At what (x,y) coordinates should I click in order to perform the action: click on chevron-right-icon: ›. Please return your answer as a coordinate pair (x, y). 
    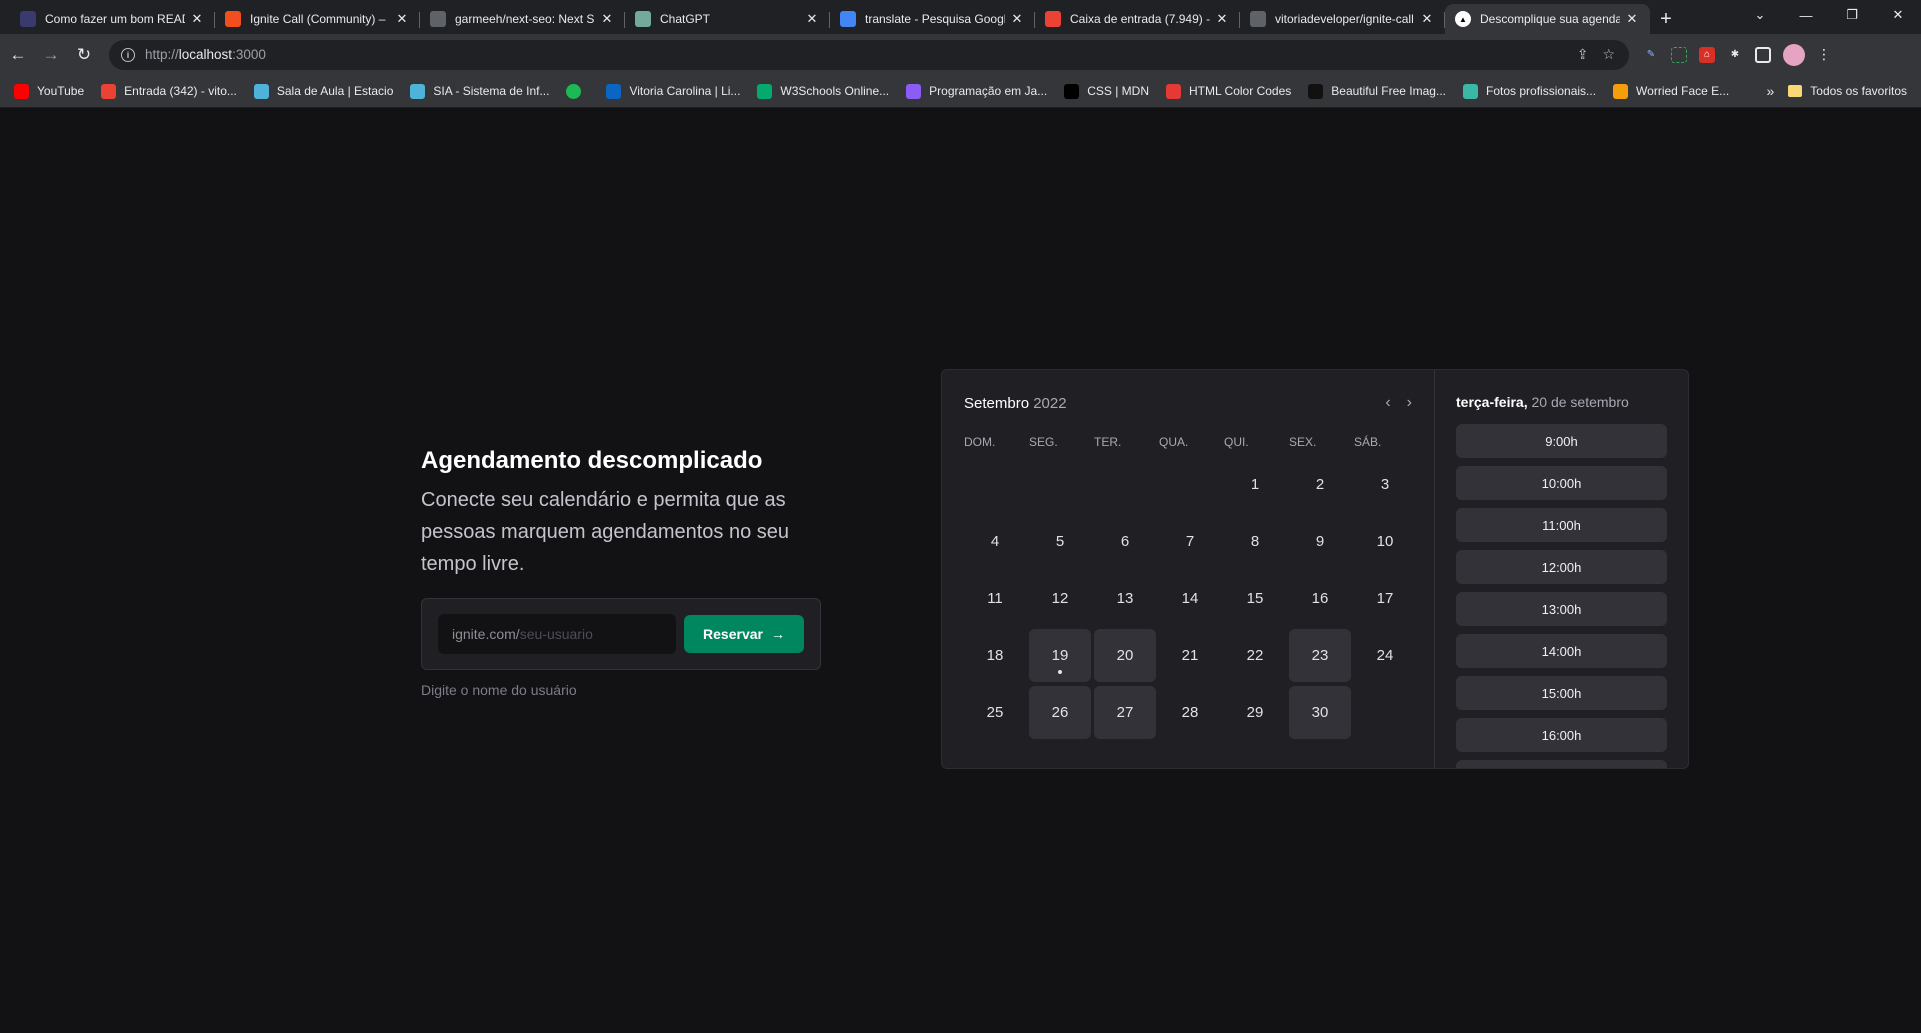
    Looking at the image, I should click on (1409, 403).